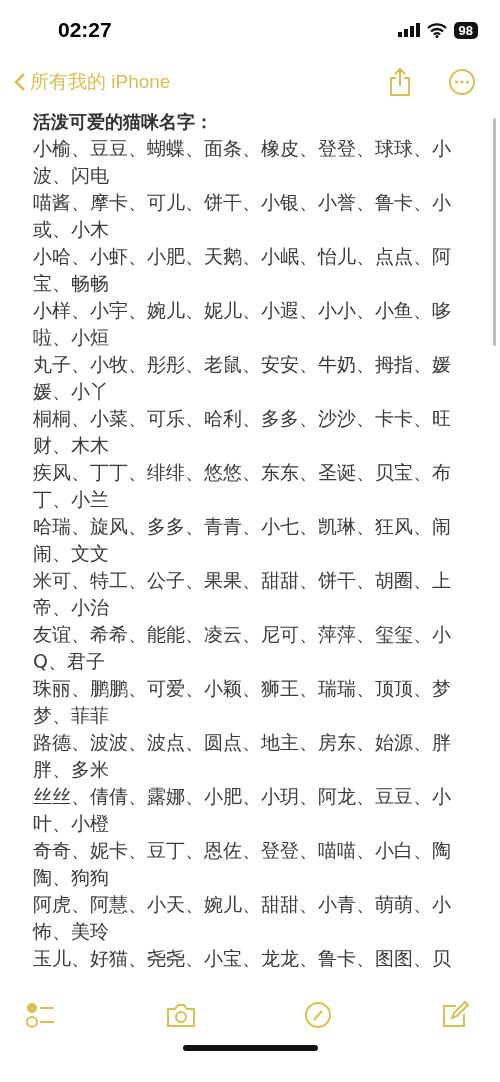  Describe the element at coordinates (242, 958) in the screenshot. I see `note-paragraph: 玉儿、好猫、尧尧、小宝、龙龙、鲁卡、图图、贝` at that location.